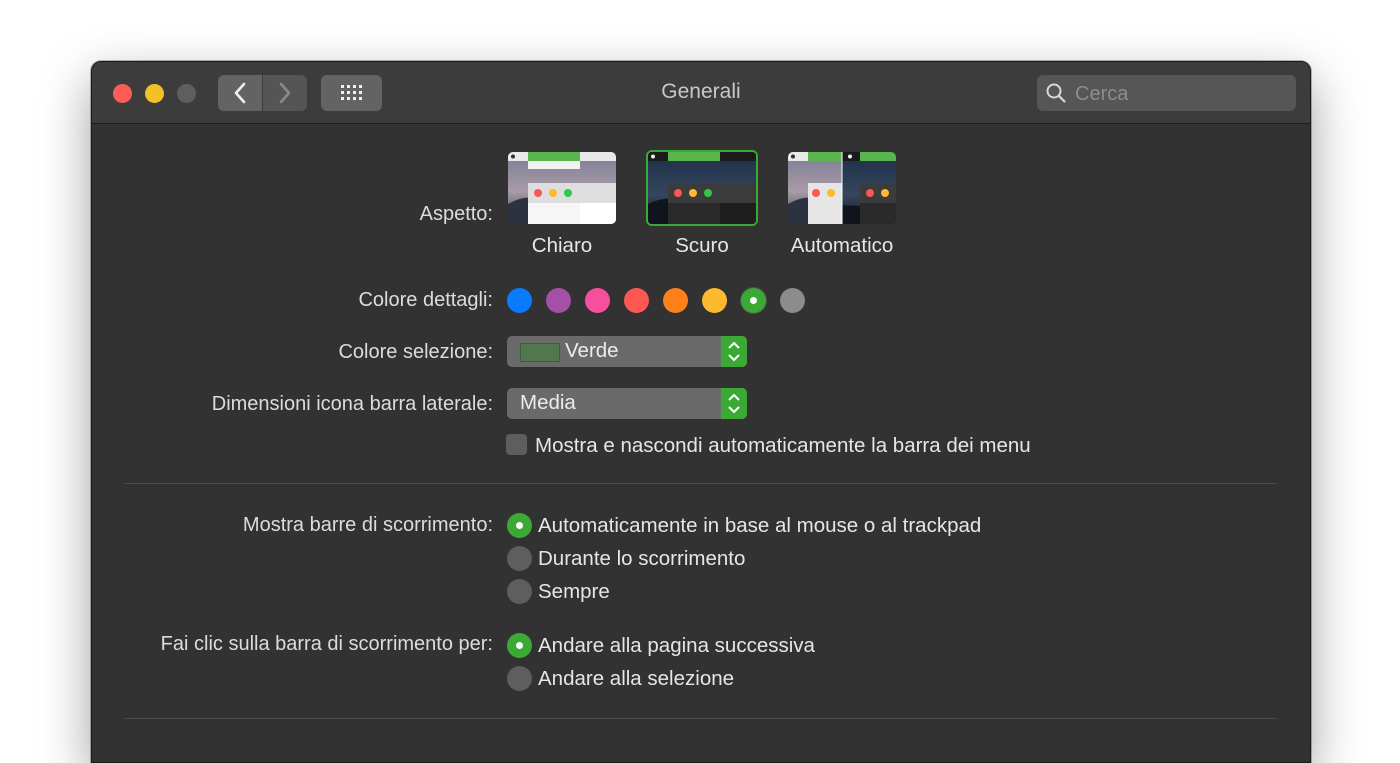 The width and height of the screenshot is (1400, 763). What do you see at coordinates (415, 352) in the screenshot?
I see `highlight-color-label: Colore selezione:` at bounding box center [415, 352].